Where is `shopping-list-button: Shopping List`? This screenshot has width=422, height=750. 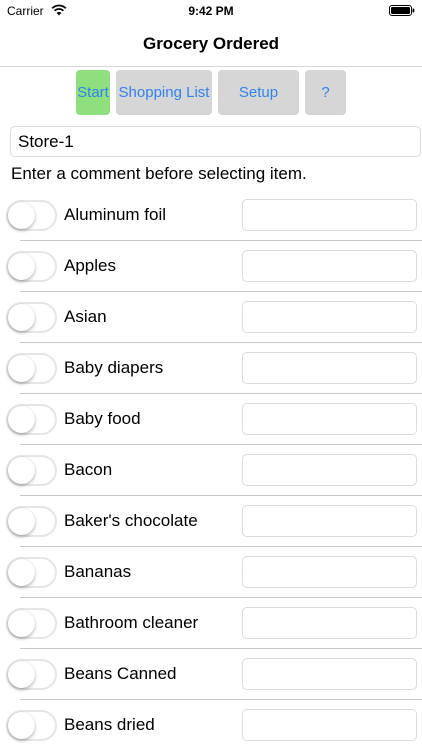 shopping-list-button: Shopping List is located at coordinates (164, 92).